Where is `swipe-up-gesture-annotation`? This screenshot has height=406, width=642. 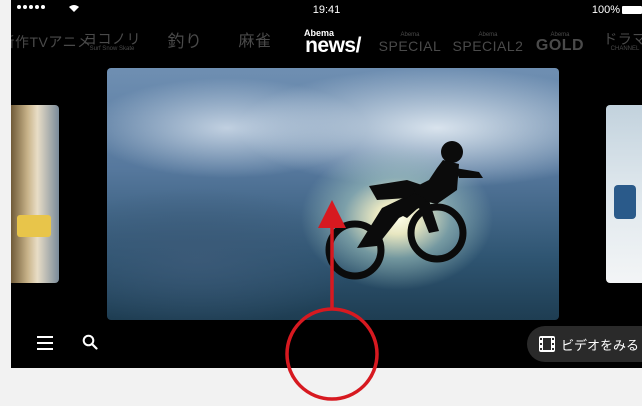 swipe-up-gesture-annotation is located at coordinates (332, 300).